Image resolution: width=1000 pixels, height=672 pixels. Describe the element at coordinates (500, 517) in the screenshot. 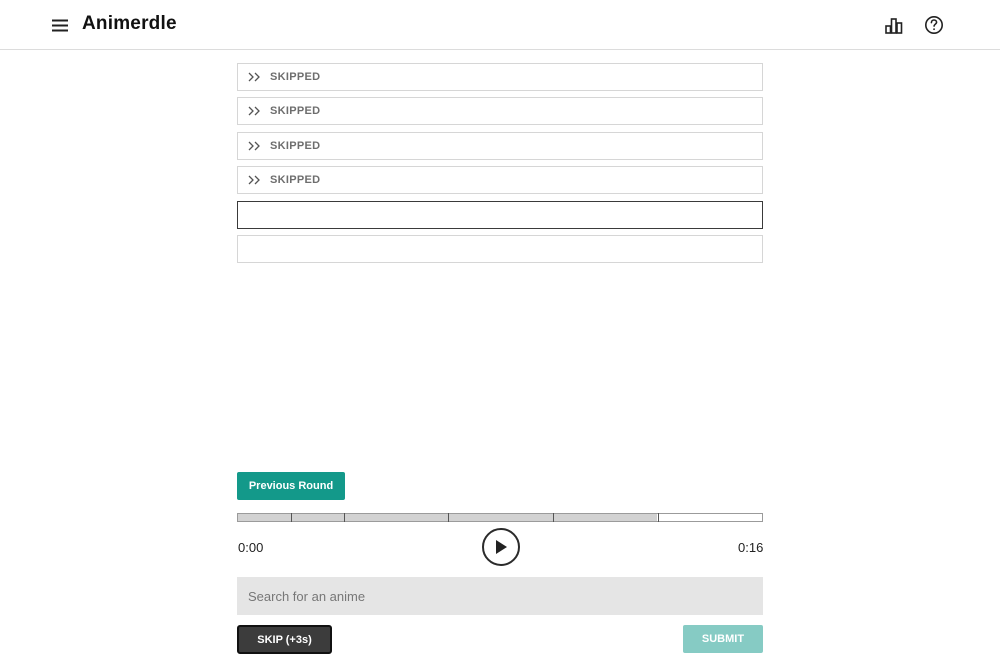

I see `audio-progress-bar` at that location.